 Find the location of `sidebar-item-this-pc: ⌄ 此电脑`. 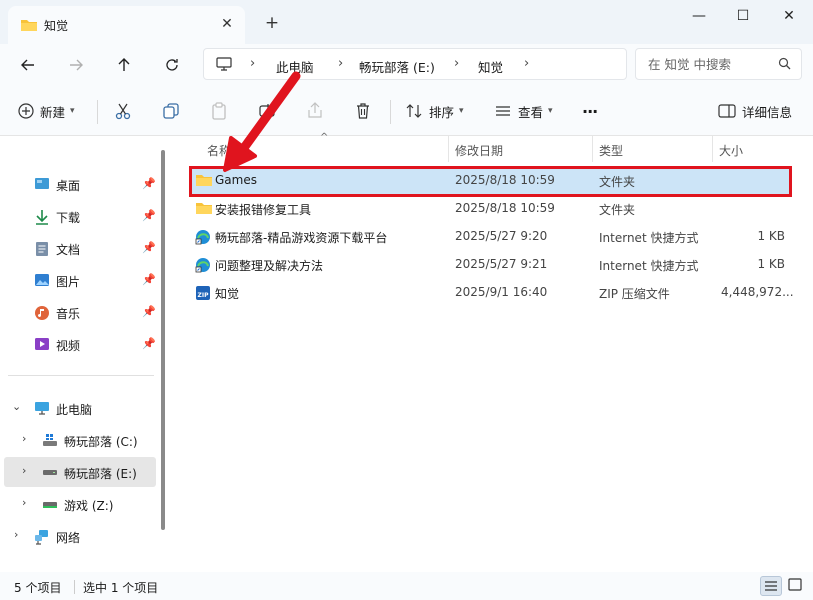

sidebar-item-this-pc: ⌄ 此电脑 is located at coordinates (80, 408).